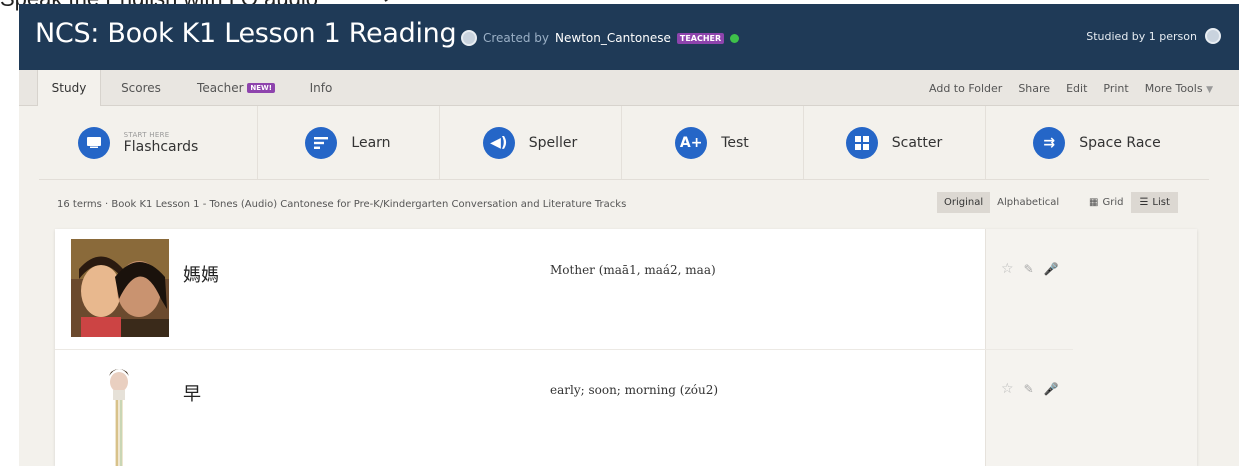 The height and width of the screenshot is (466, 1247). Describe the element at coordinates (161, 146) in the screenshot. I see `flashcards-label: Flashcards` at that location.